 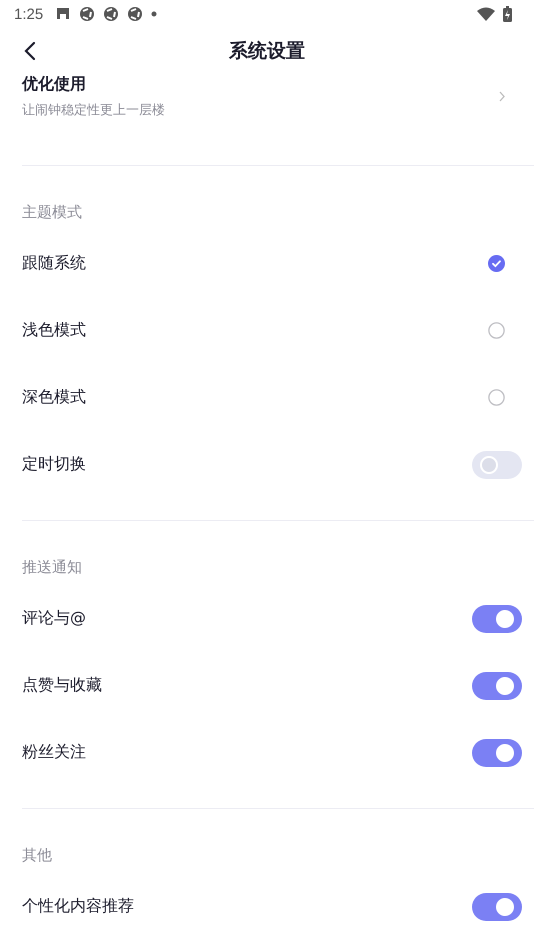 I want to click on section-title: 其他, so click(x=37, y=855).